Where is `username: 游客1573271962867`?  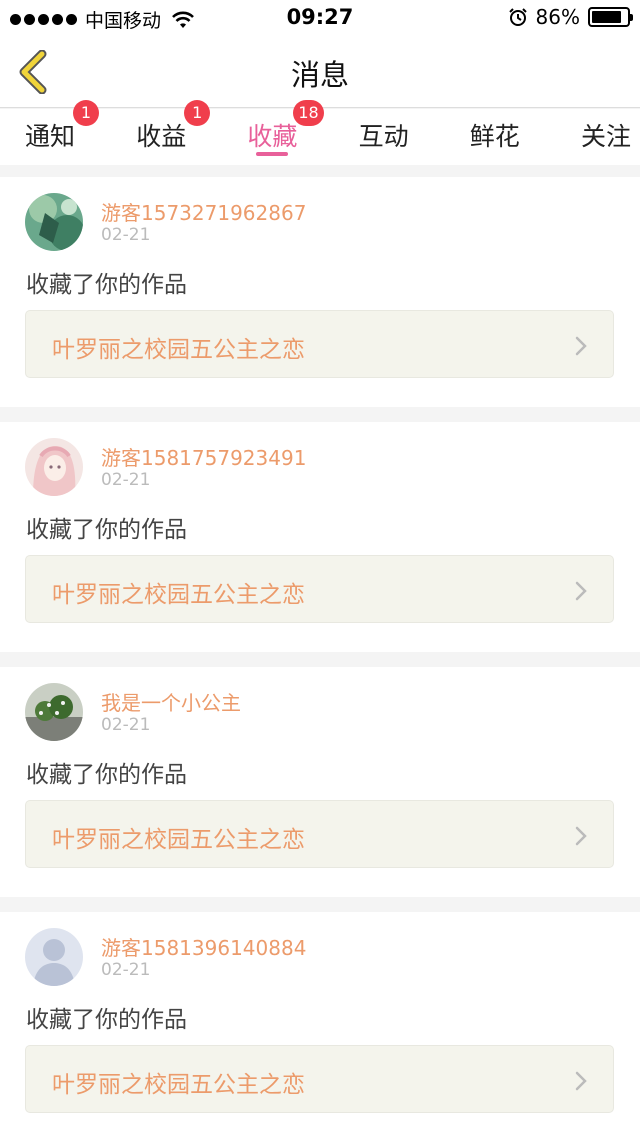 username: 游客1573271962867 is located at coordinates (203, 211).